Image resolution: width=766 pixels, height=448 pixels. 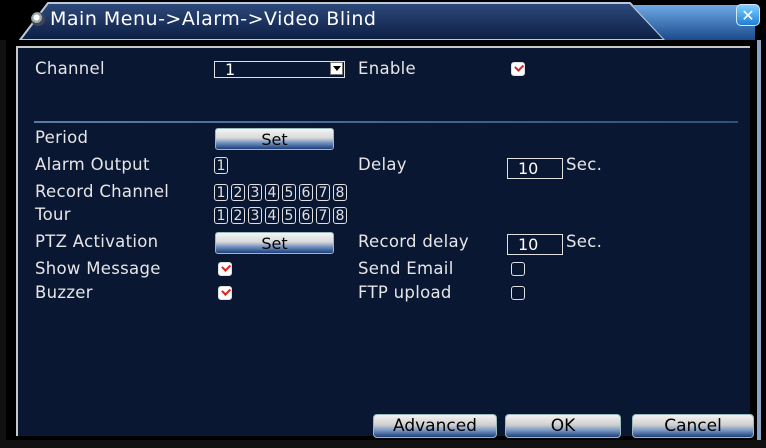 I want to click on channel-select: 1, so click(x=279, y=69).